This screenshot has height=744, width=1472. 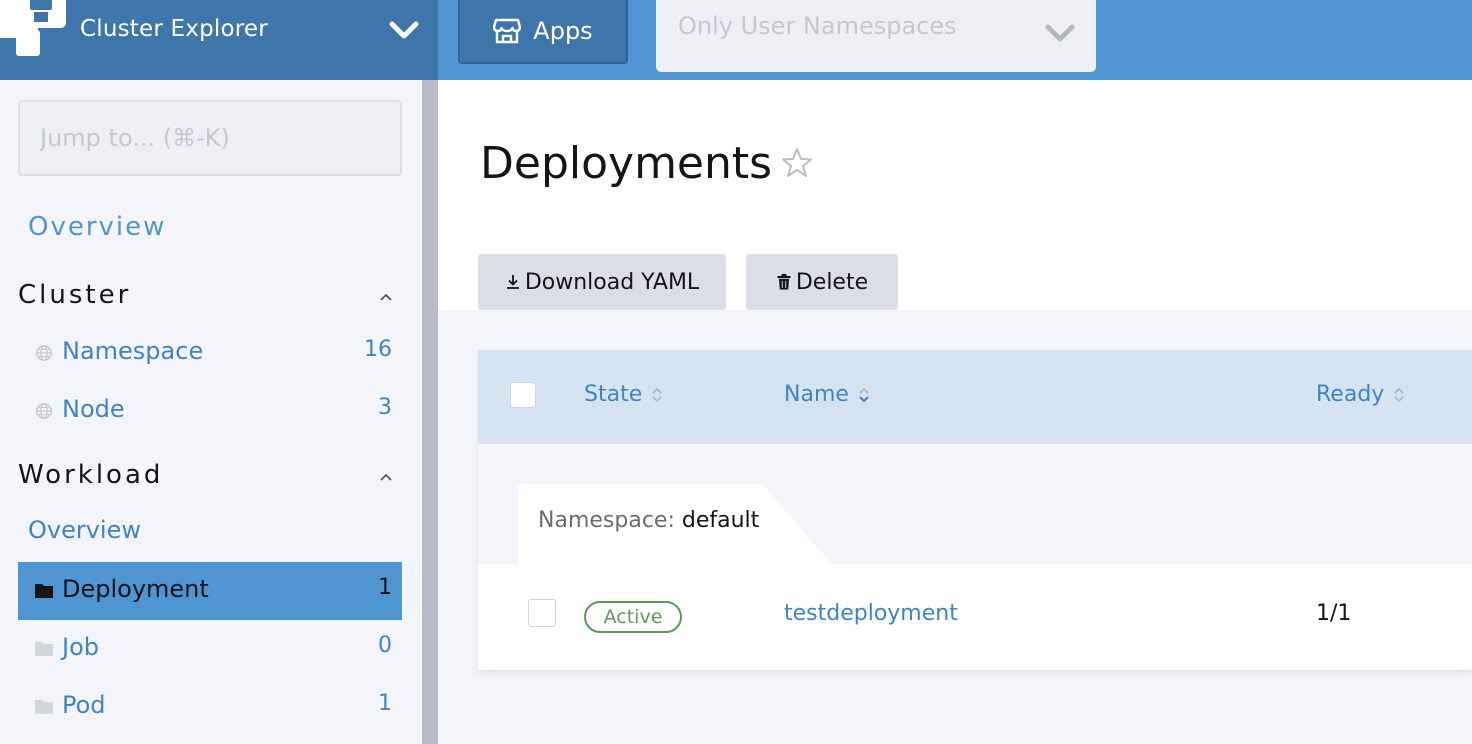 What do you see at coordinates (512, 282) in the screenshot?
I see `download-icon` at bounding box center [512, 282].